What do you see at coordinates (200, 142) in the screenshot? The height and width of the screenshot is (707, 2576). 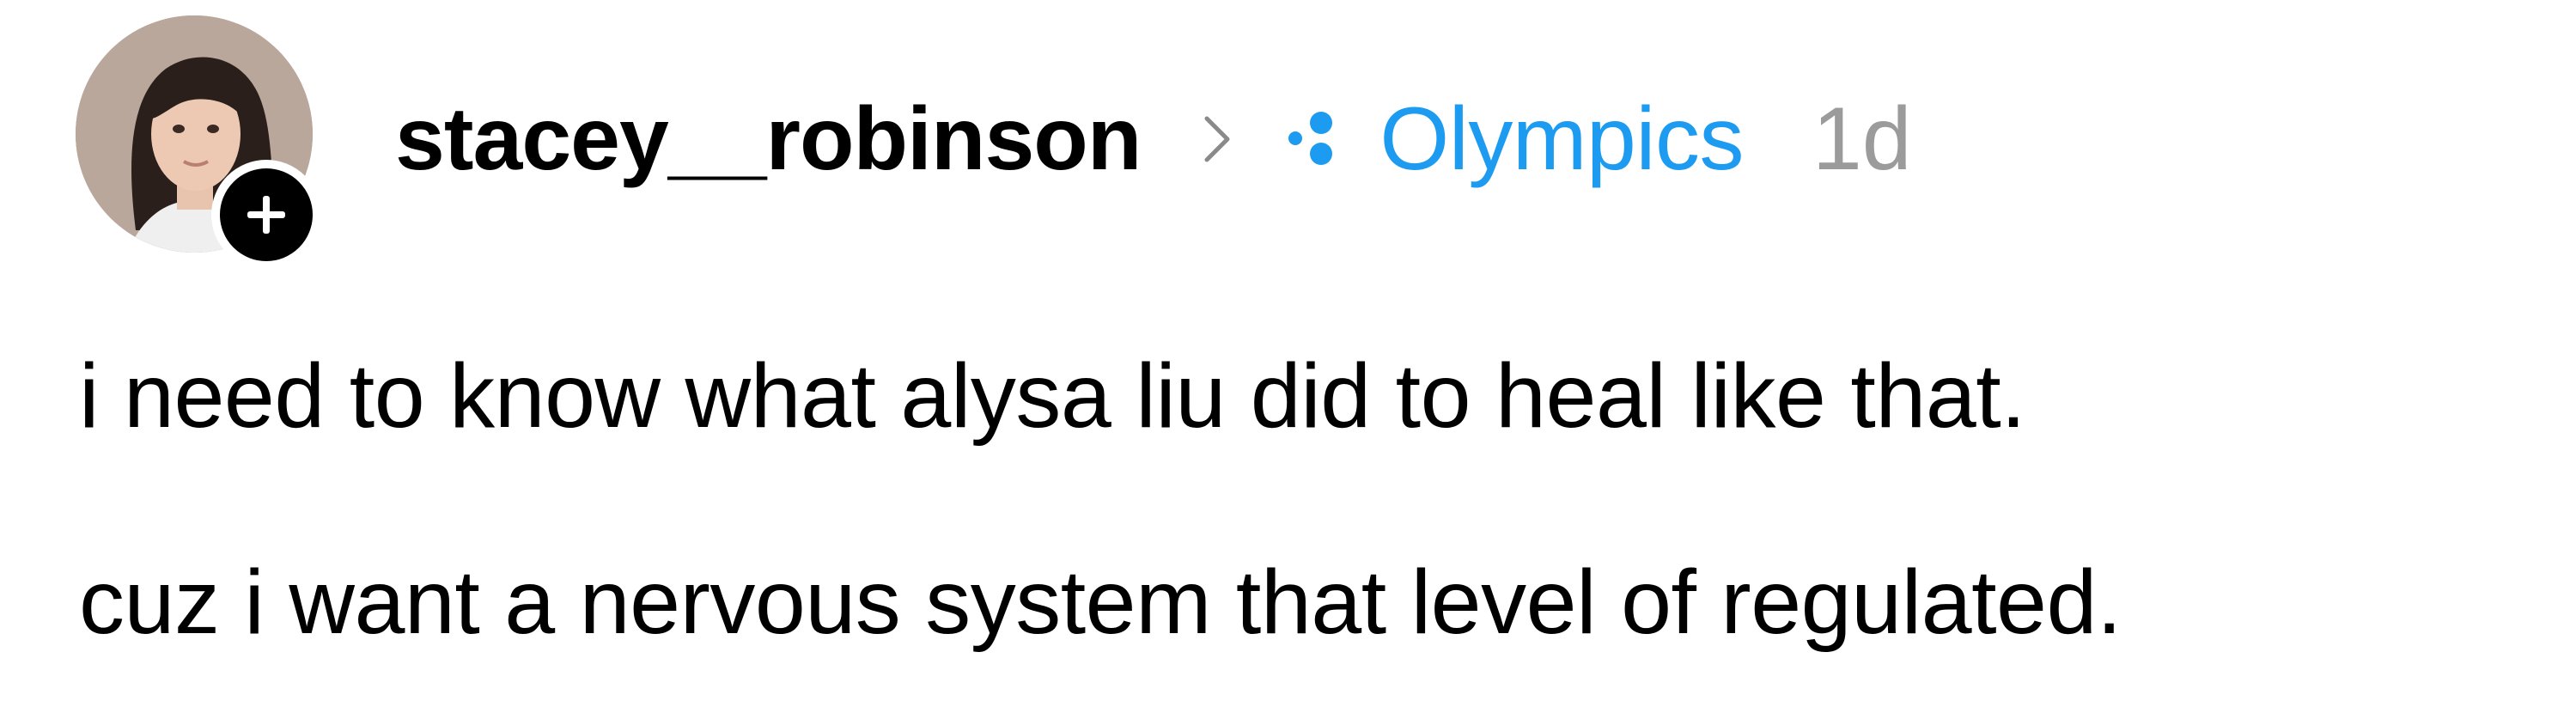 I see `author-avatar-container` at bounding box center [200, 142].